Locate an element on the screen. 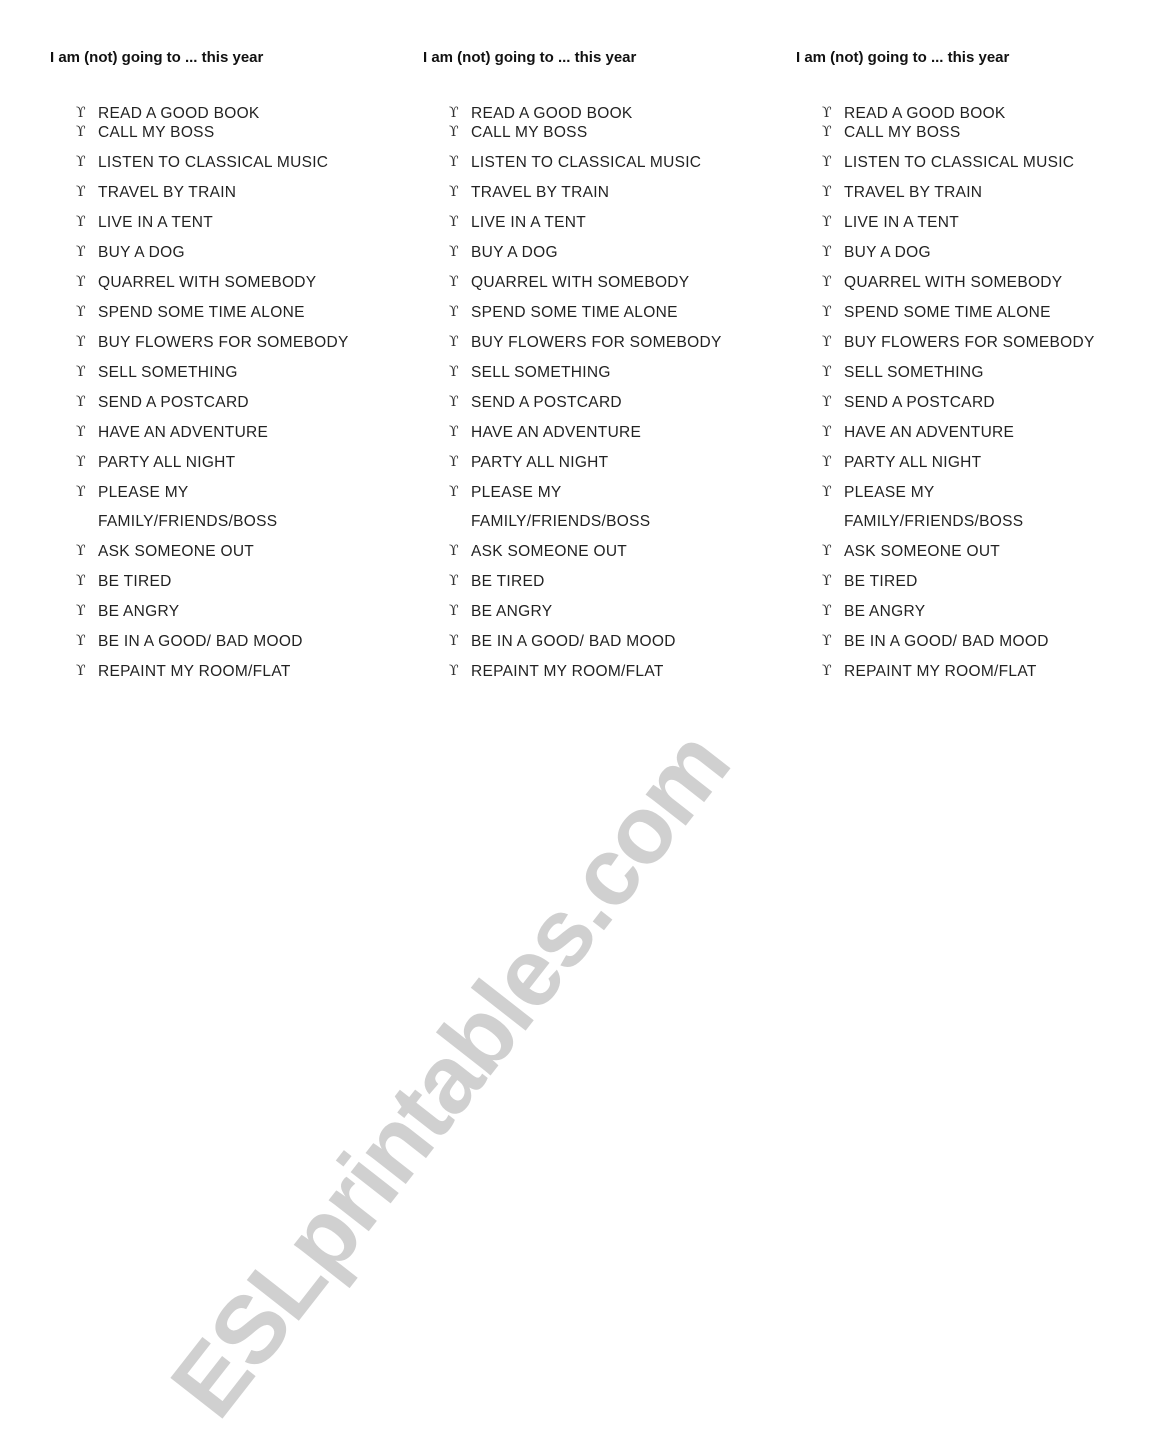 Image resolution: width=1169 pixels, height=1438 pixels. item-label: SPEND SOME TIME ALONE is located at coordinates (201, 312).